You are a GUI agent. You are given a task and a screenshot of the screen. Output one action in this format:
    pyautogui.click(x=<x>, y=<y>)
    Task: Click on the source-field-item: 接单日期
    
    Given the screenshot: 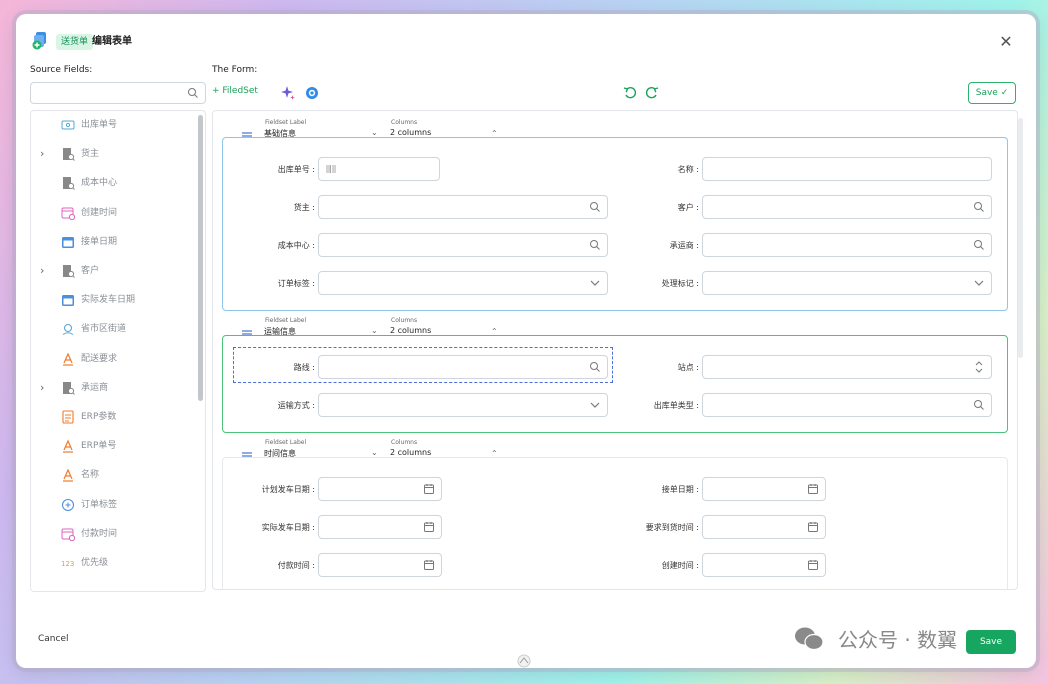 What is the action you would take?
    pyautogui.click(x=114, y=242)
    